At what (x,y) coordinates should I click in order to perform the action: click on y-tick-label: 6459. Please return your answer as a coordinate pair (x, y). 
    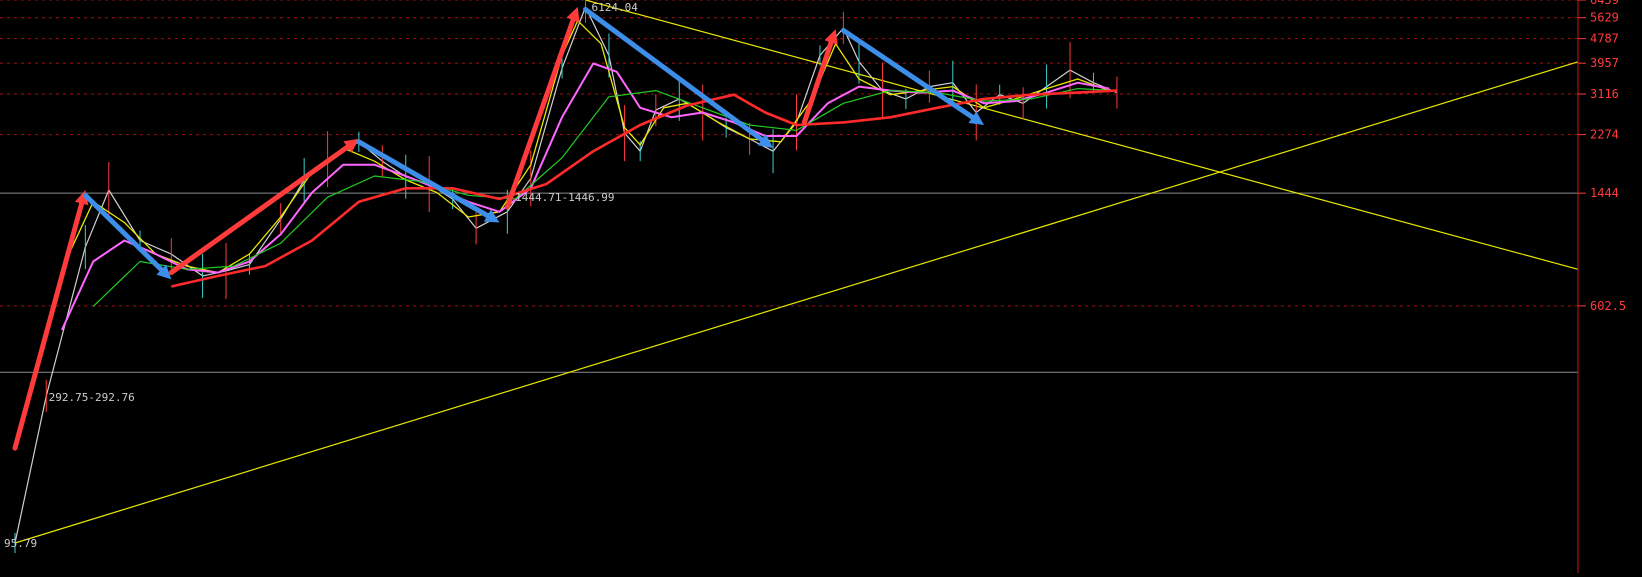
    Looking at the image, I should click on (1604, 3).